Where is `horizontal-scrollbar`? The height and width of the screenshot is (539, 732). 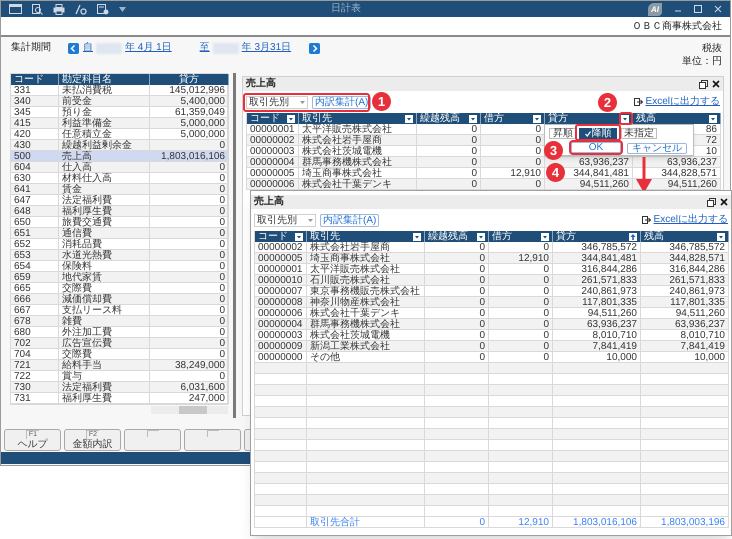 horizontal-scrollbar is located at coordinates (189, 410).